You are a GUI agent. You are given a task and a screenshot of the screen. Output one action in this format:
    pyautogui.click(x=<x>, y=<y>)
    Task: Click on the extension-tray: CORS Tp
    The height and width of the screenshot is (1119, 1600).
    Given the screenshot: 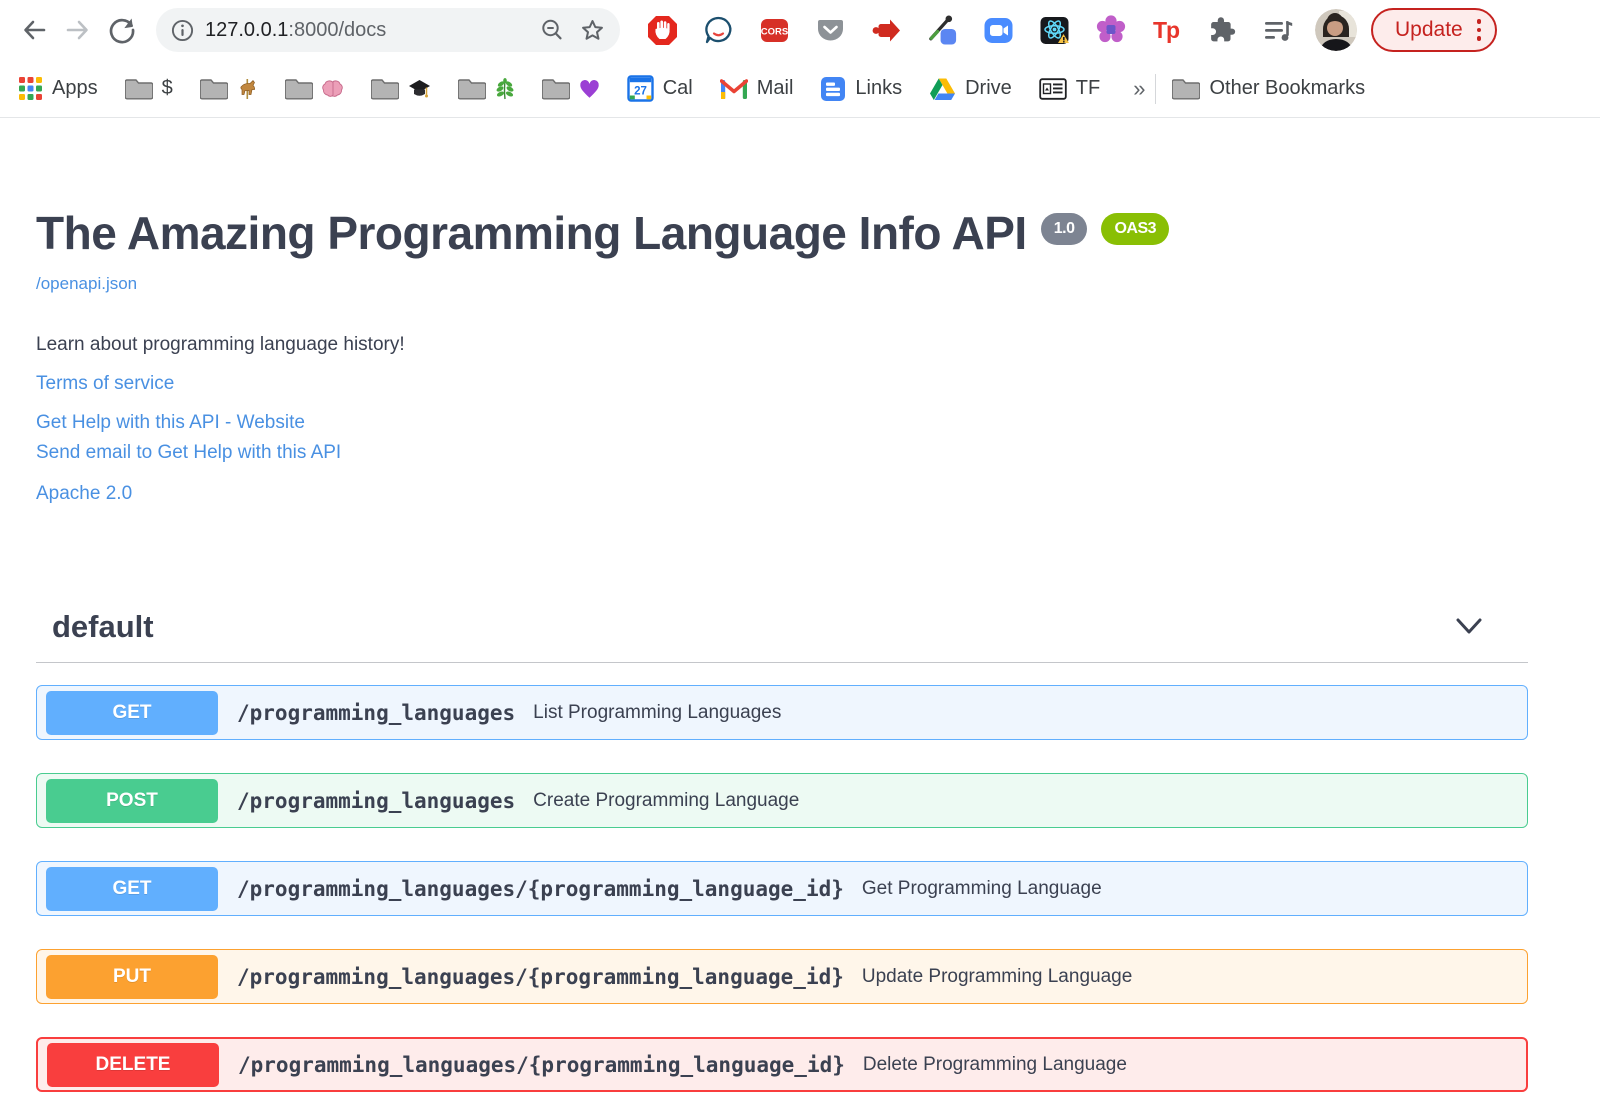 What is the action you would take?
    pyautogui.click(x=970, y=30)
    